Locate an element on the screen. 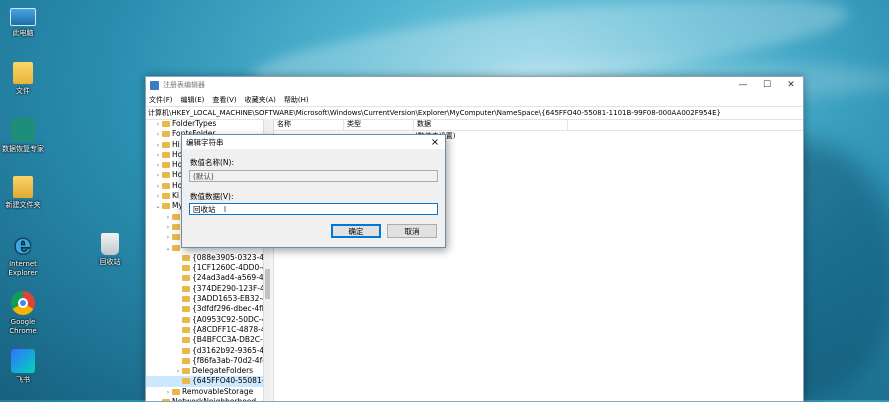 The width and height of the screenshot is (889, 402). value-name-label: 数值名称(N): is located at coordinates (212, 162).